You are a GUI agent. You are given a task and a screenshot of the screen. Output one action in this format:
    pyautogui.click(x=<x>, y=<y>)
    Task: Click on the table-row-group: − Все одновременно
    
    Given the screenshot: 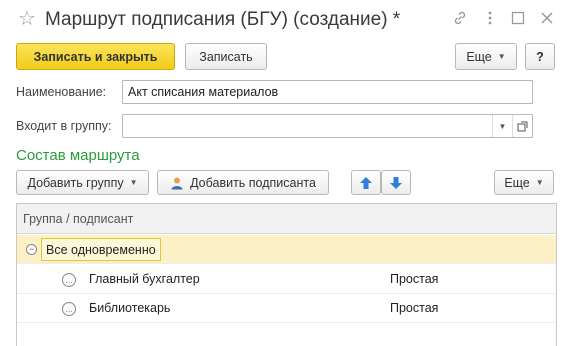 What is the action you would take?
    pyautogui.click(x=286, y=249)
    